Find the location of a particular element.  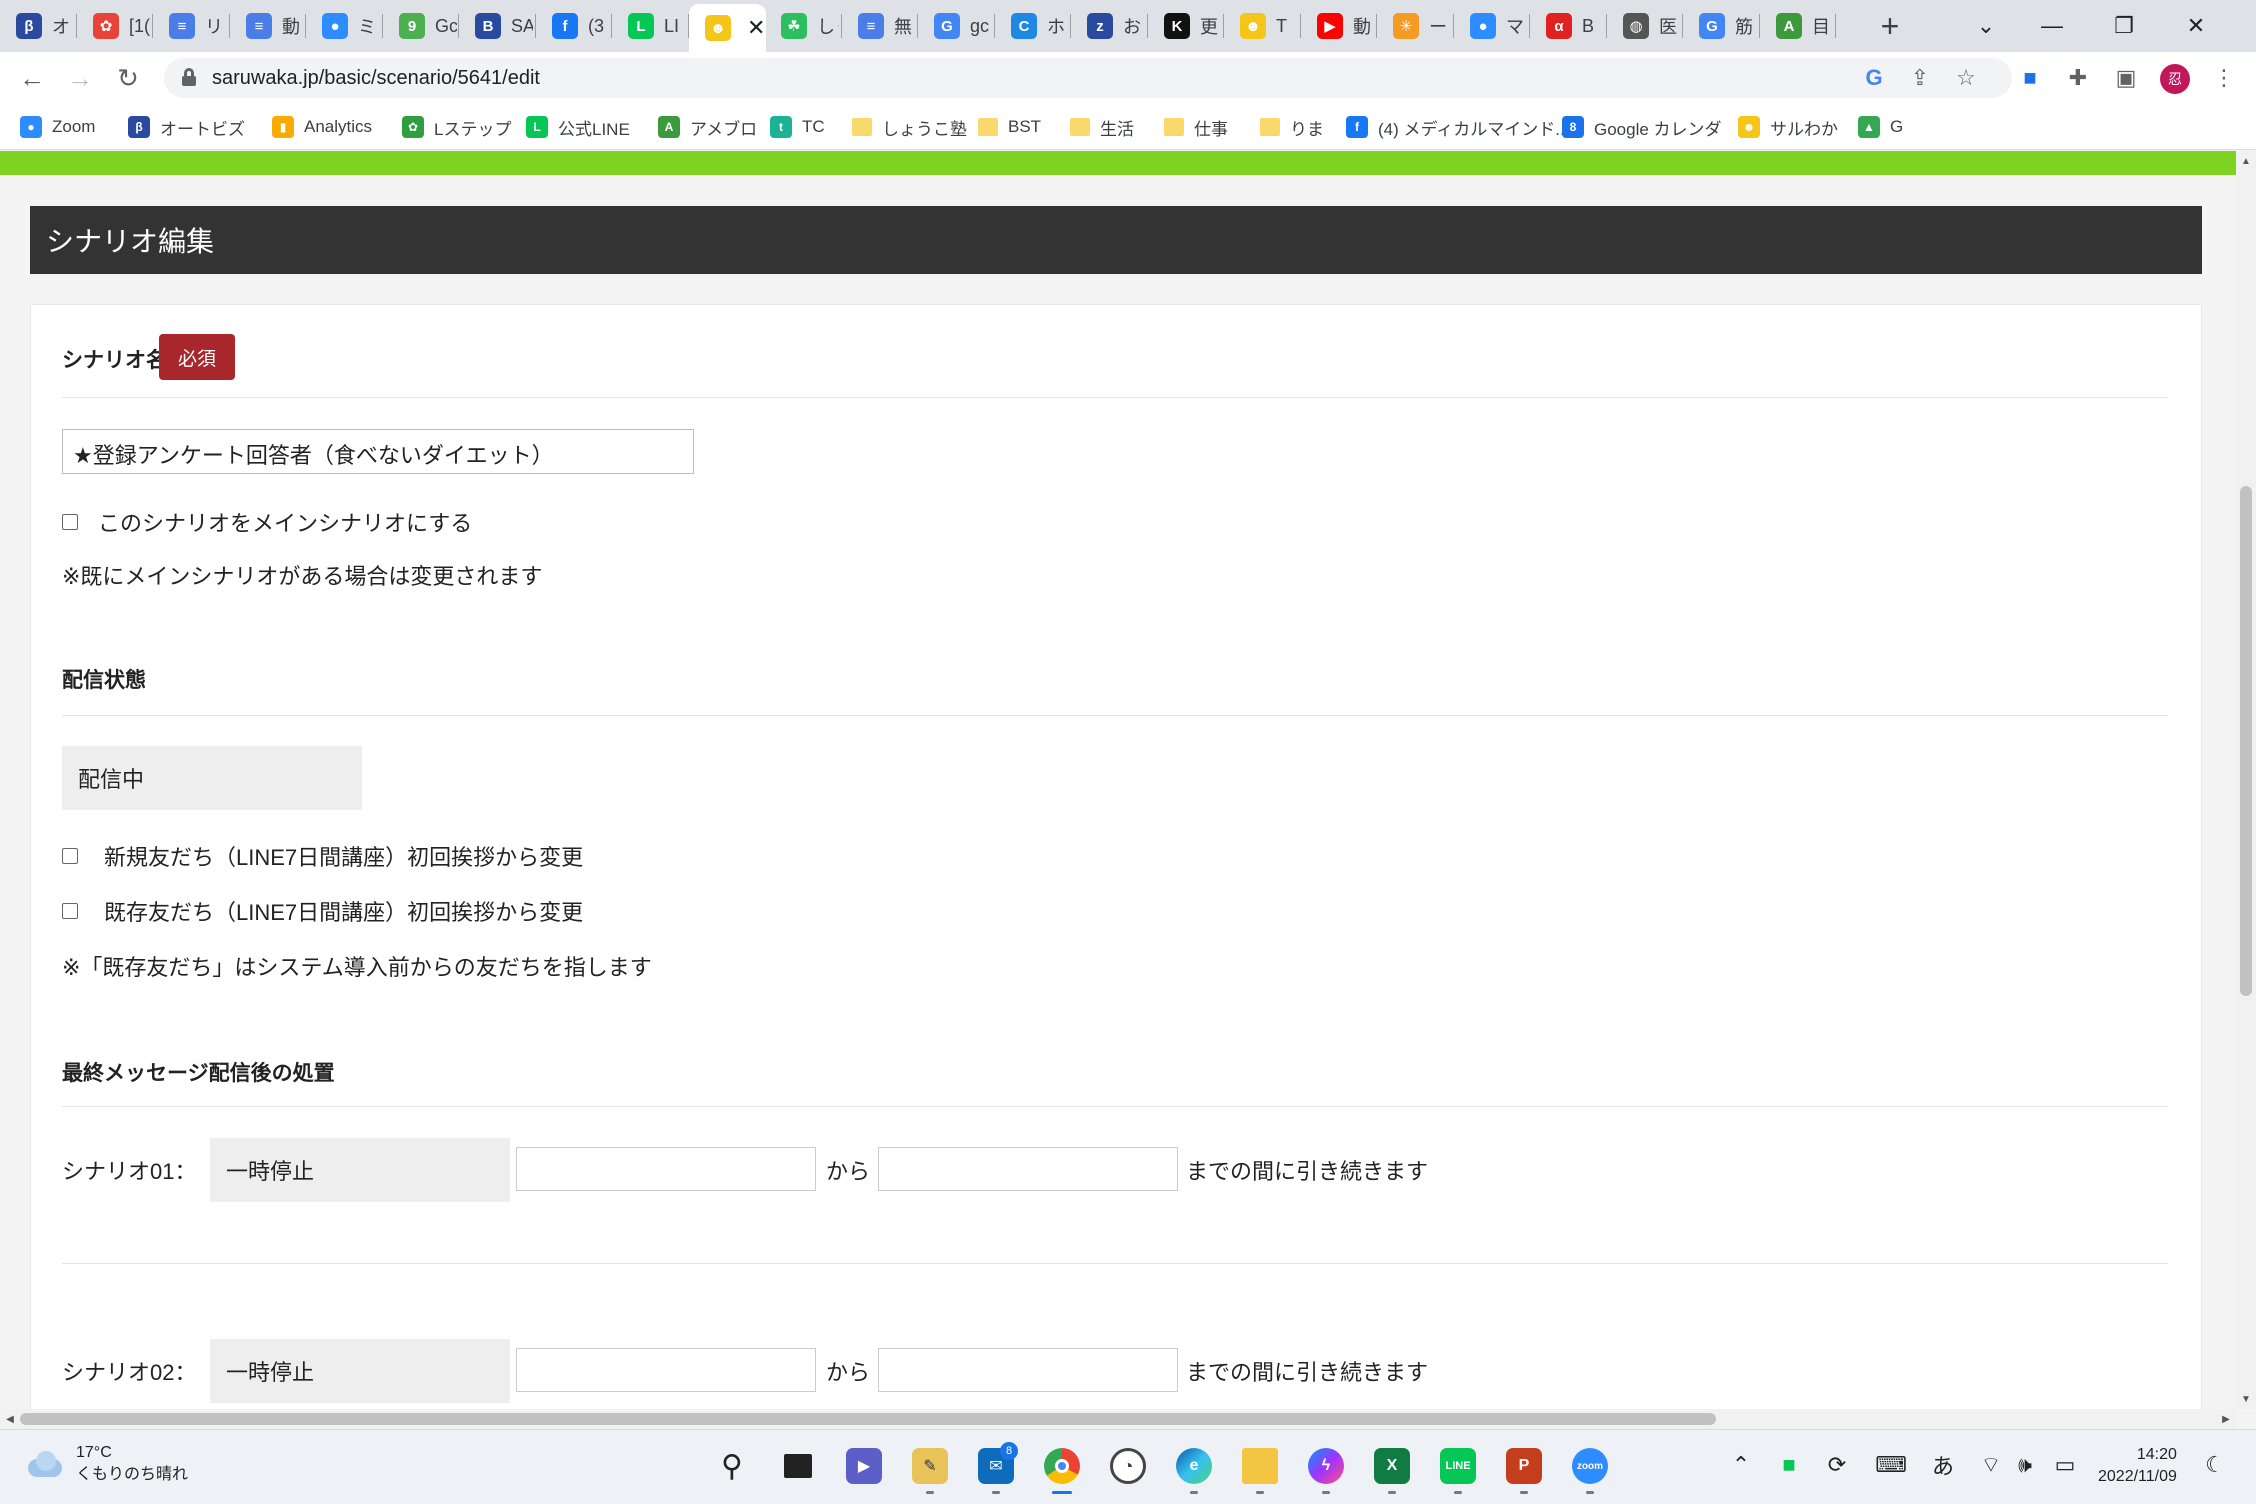

browser-tab: ● ミ is located at coordinates (344, 26).